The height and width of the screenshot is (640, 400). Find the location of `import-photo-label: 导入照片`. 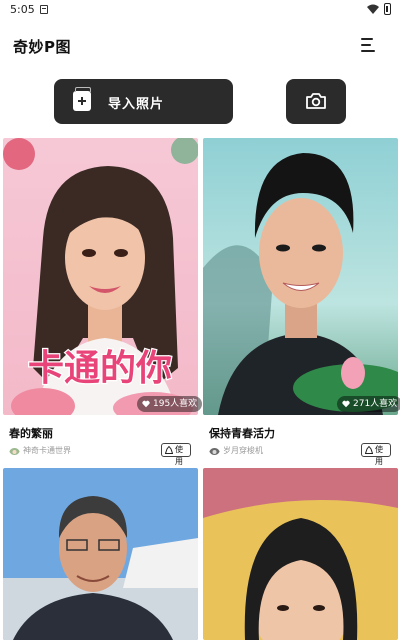

import-photo-label: 导入照片 is located at coordinates (136, 104).